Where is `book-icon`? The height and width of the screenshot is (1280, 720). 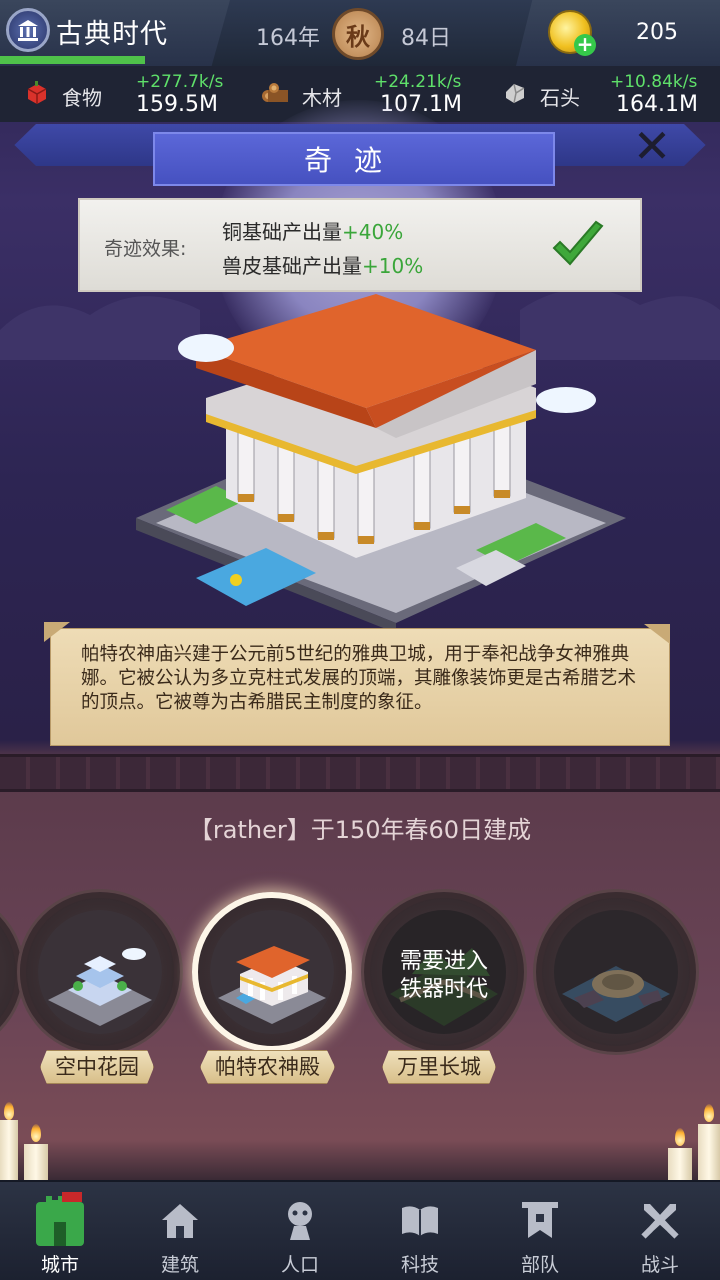
book-icon is located at coordinates (420, 1221).